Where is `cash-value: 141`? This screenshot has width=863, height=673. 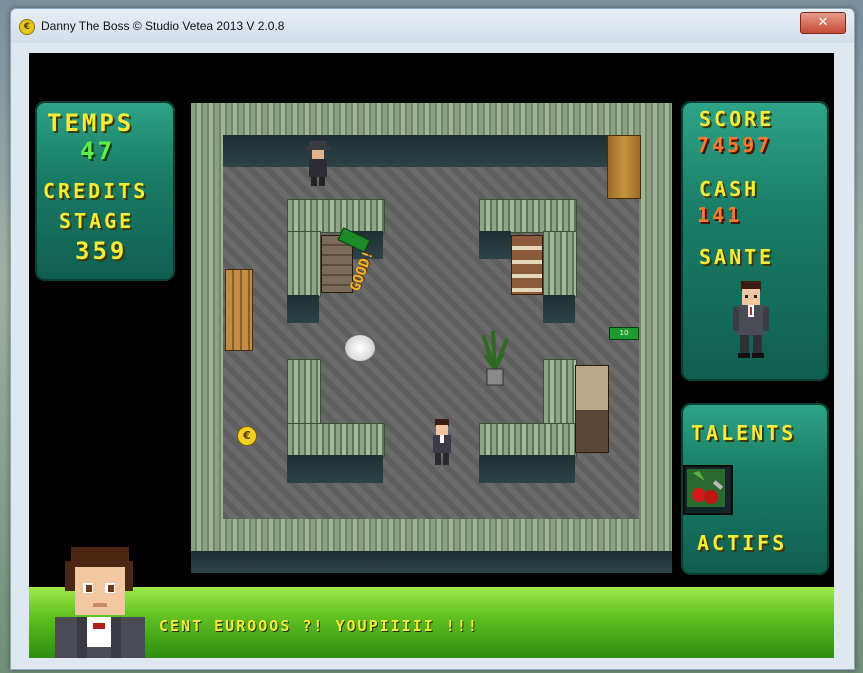
cash-value: 141 is located at coordinates (720, 215).